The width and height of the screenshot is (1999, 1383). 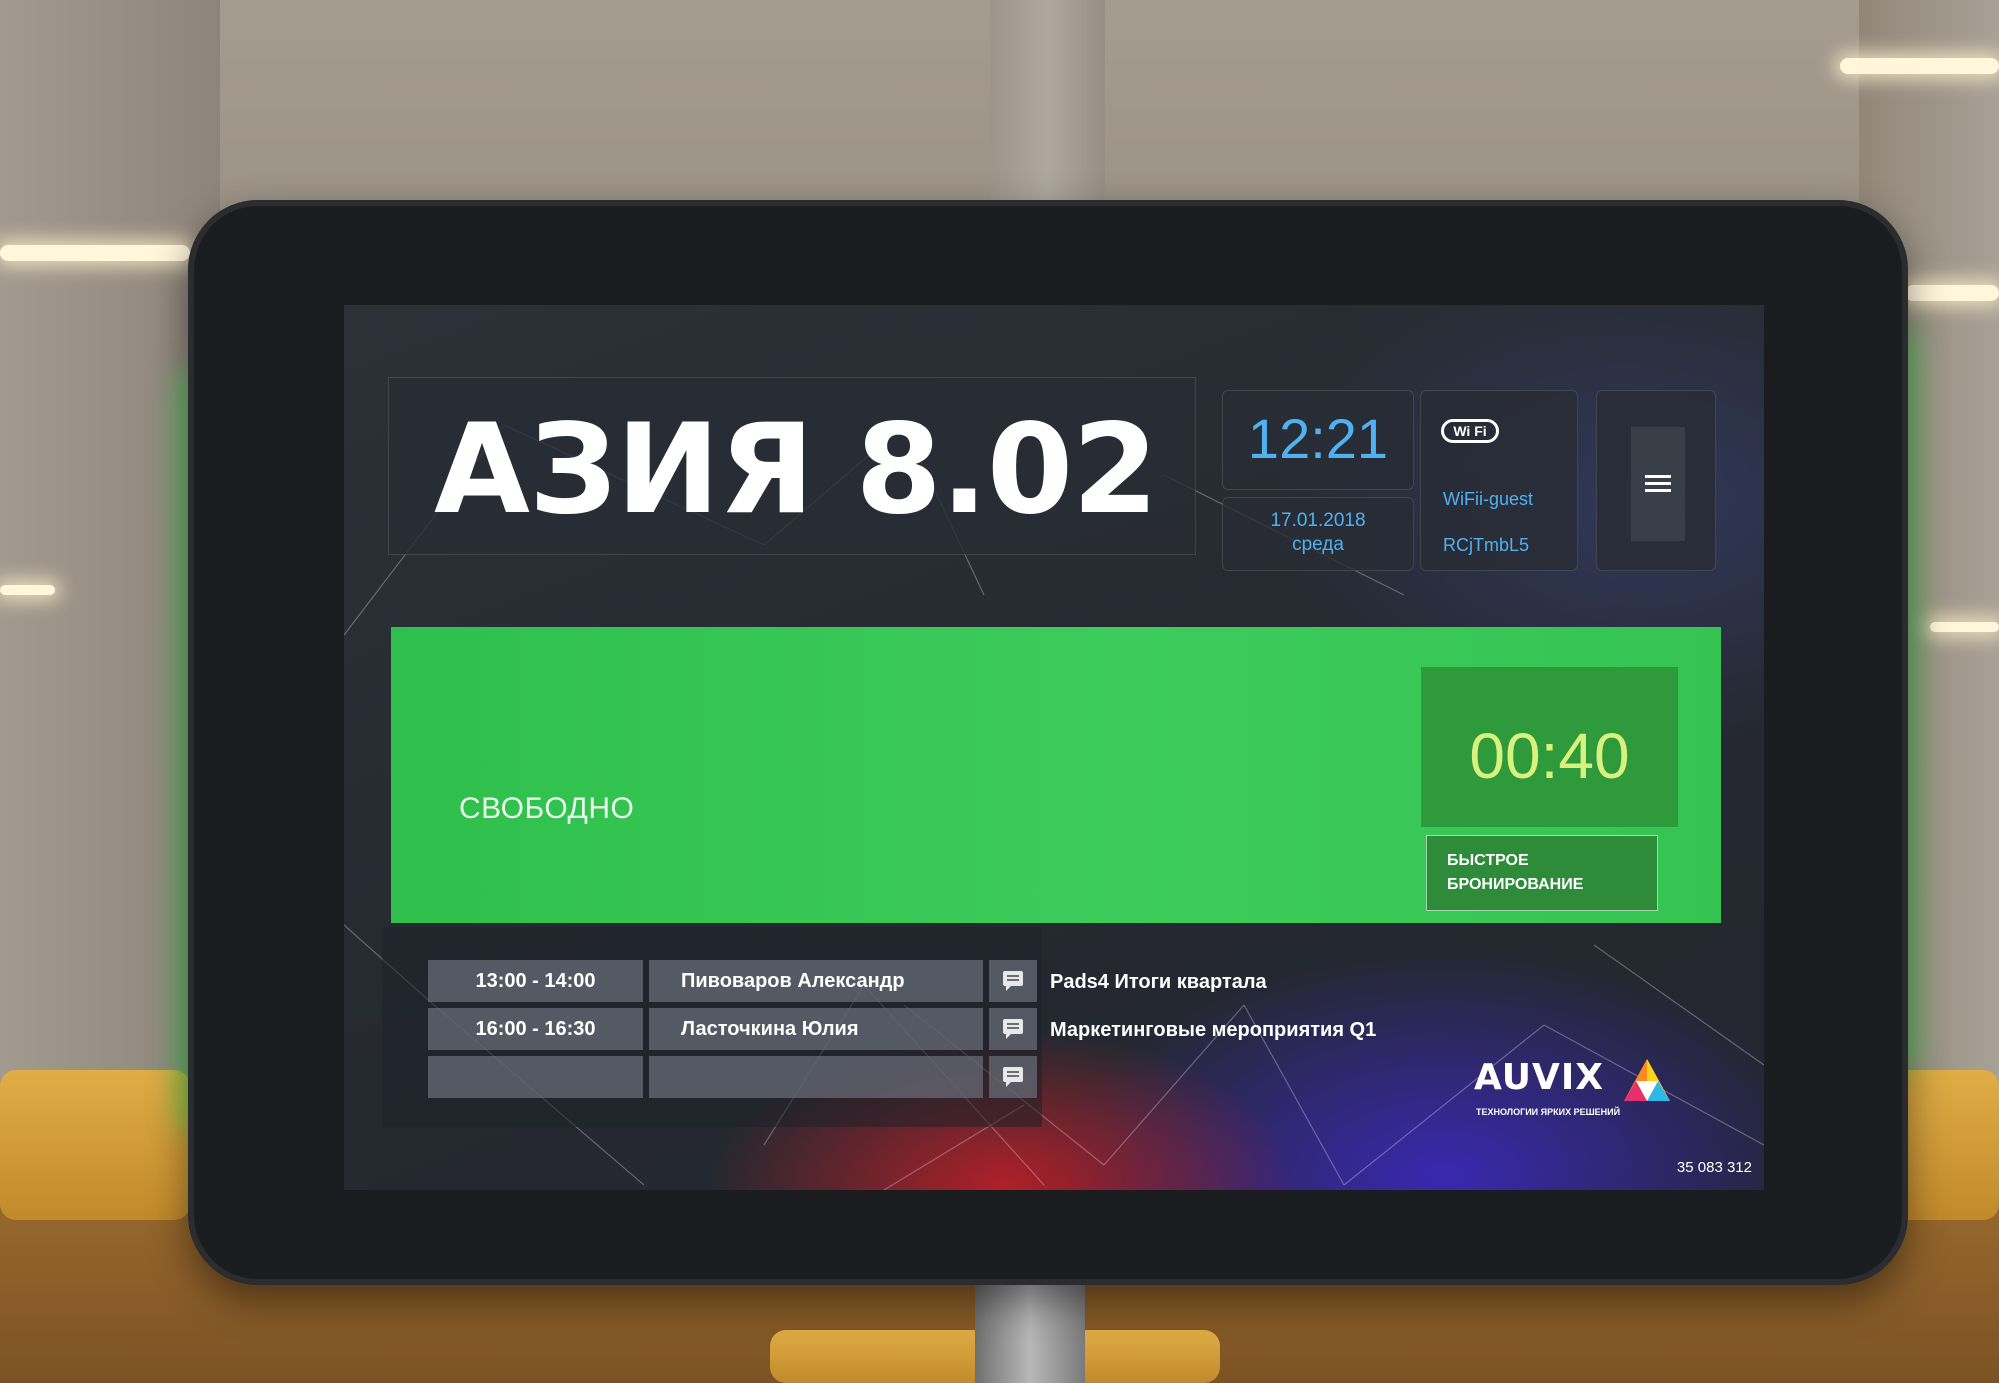 I want to click on current-weekday: среда, so click(x=1318, y=544).